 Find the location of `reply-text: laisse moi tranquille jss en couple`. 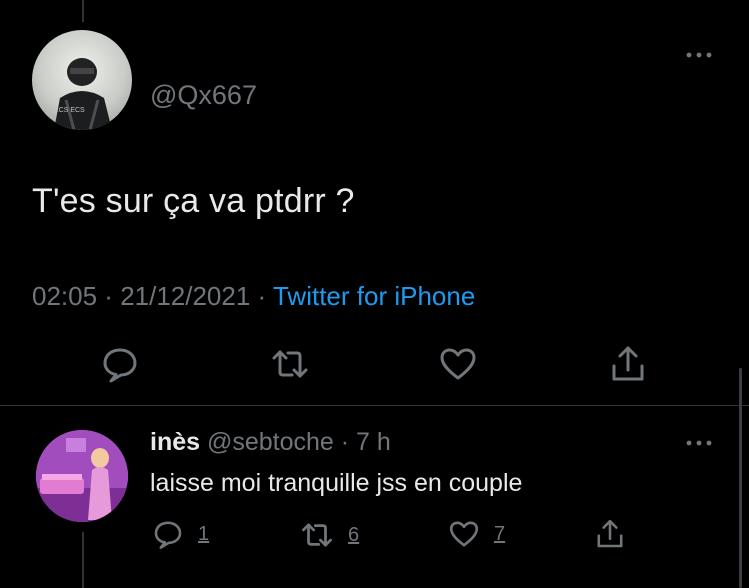

reply-text: laisse moi tranquille jss en couple is located at coordinates (336, 483).